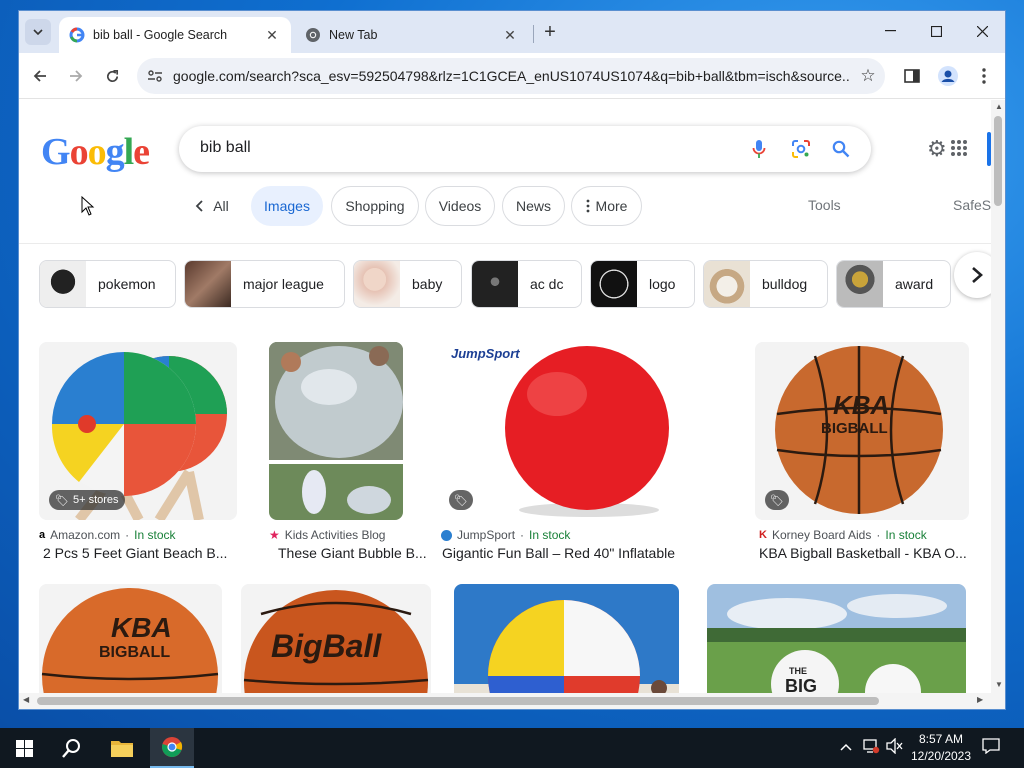  Describe the element at coordinates (40, 76) in the screenshot. I see `back-arrow-icon` at that location.